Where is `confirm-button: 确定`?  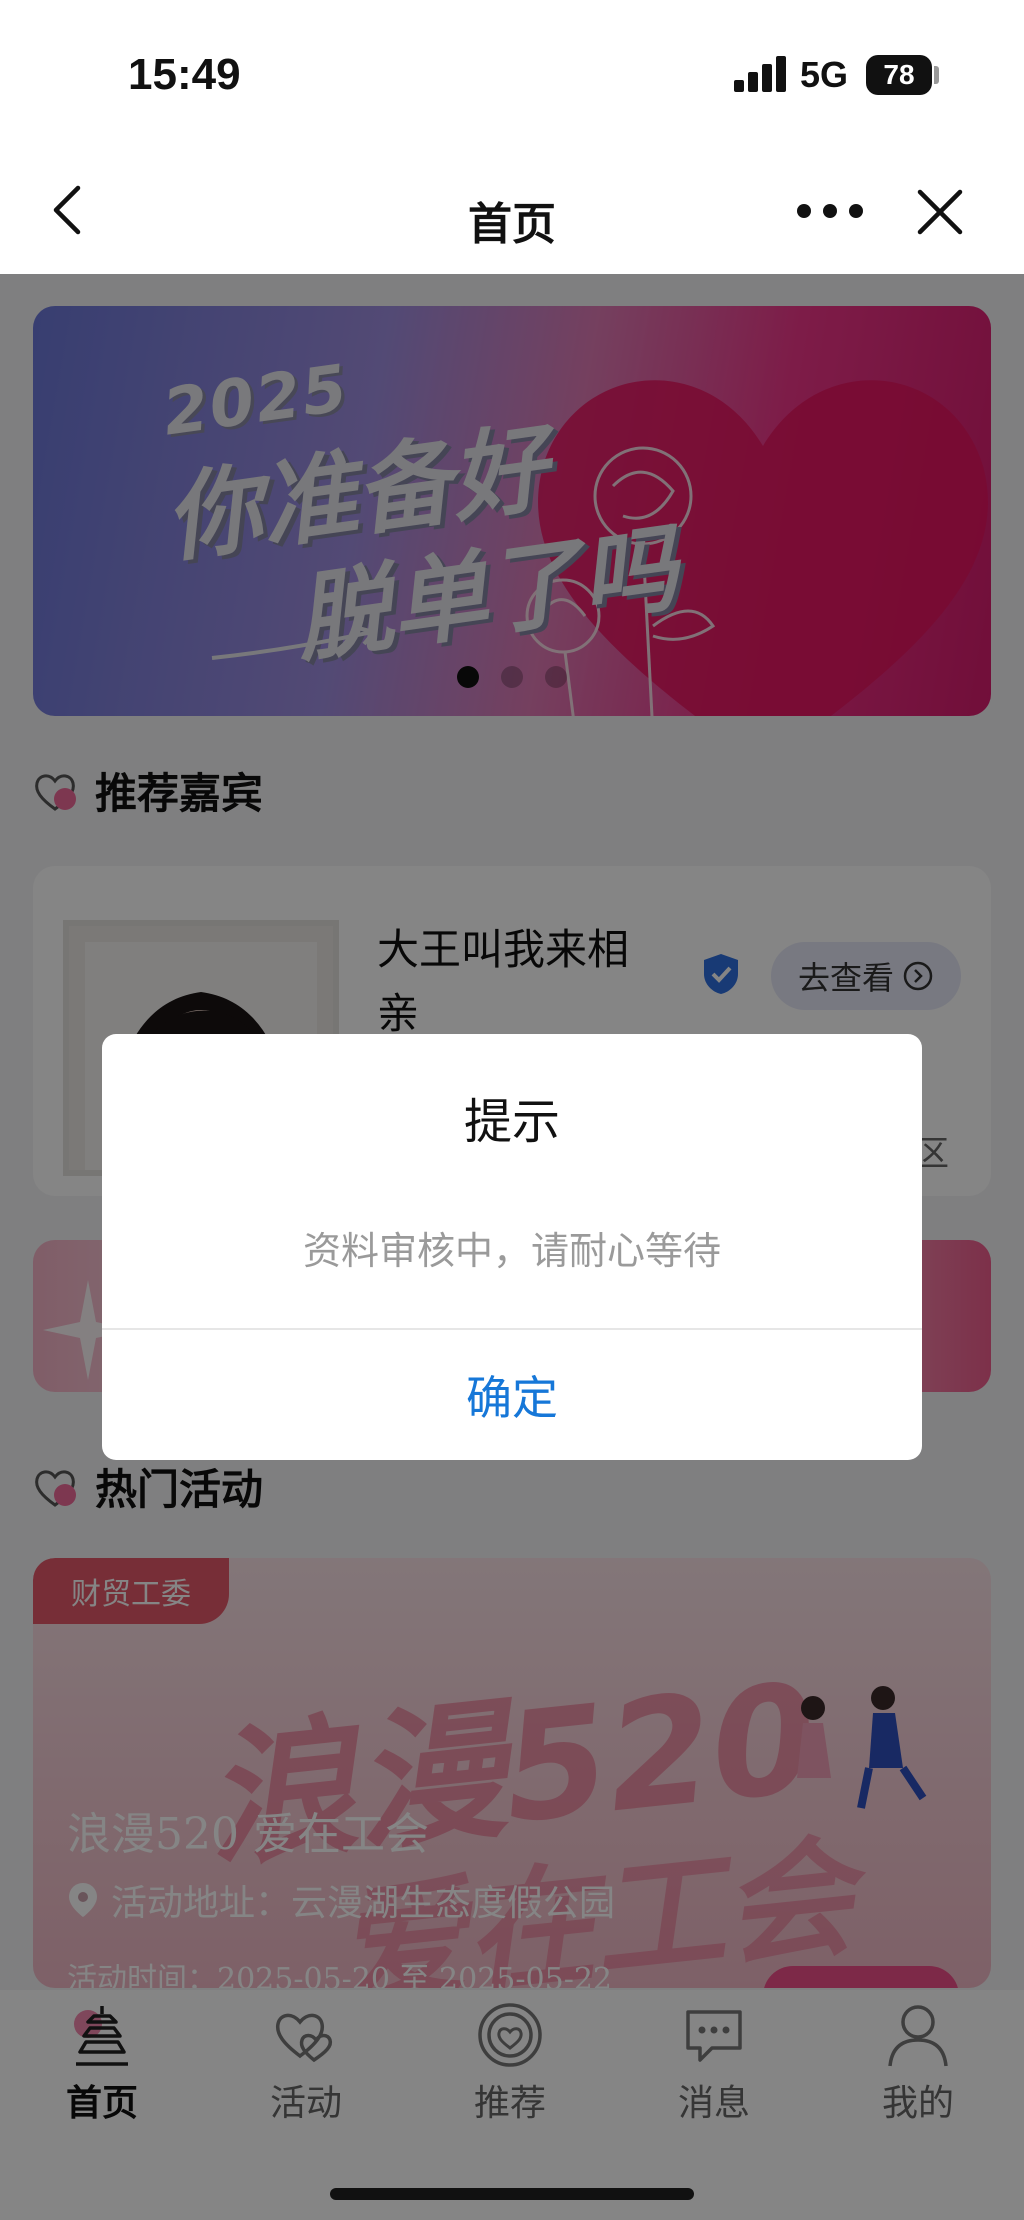 confirm-button: 确定 is located at coordinates (512, 1395).